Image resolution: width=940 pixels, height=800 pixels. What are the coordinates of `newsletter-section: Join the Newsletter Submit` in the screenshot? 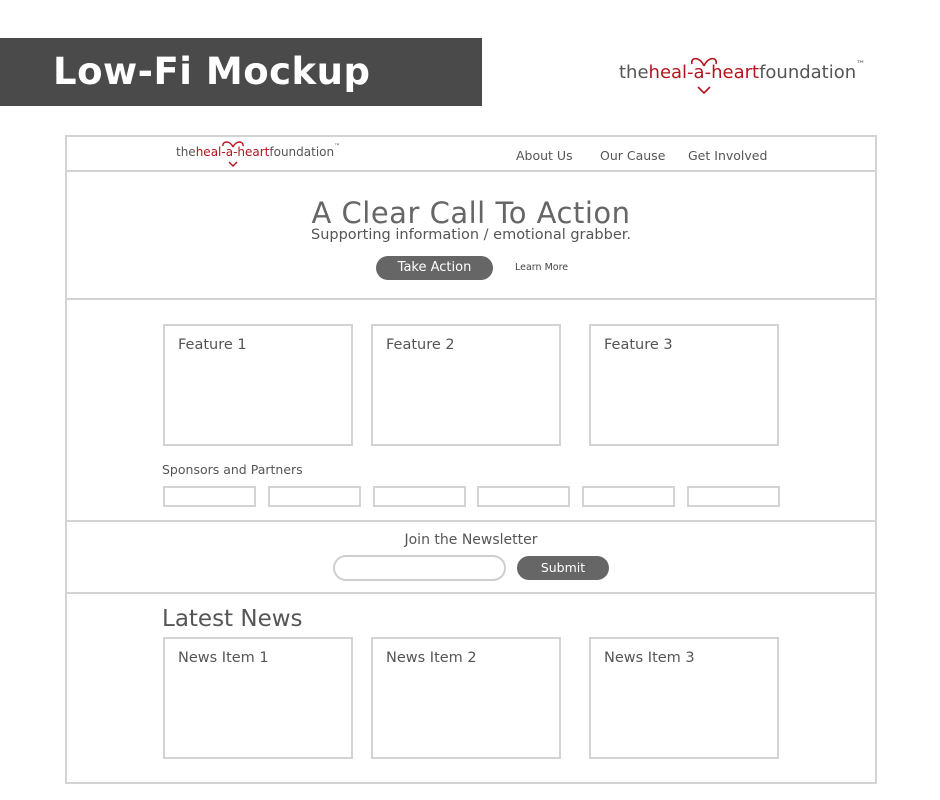 It's located at (471, 558).